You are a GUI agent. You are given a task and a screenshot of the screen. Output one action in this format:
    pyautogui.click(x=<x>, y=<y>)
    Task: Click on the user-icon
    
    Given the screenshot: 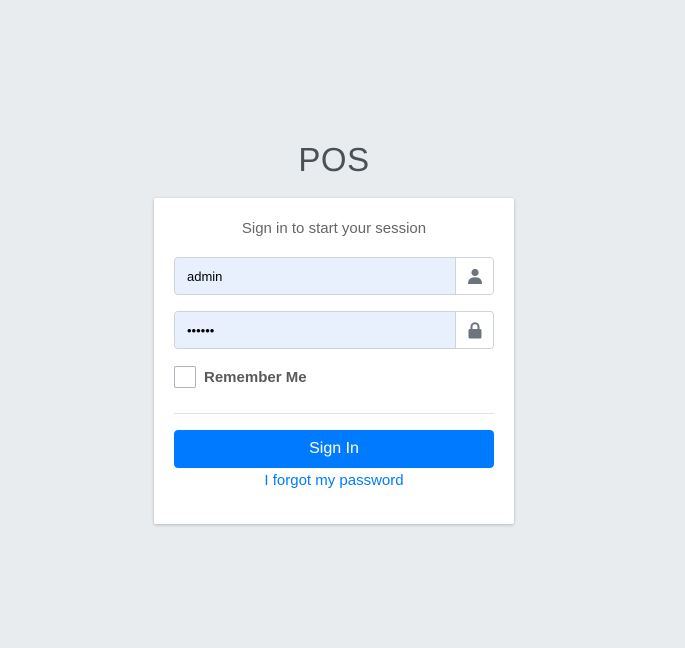 What is the action you would take?
    pyautogui.click(x=474, y=276)
    